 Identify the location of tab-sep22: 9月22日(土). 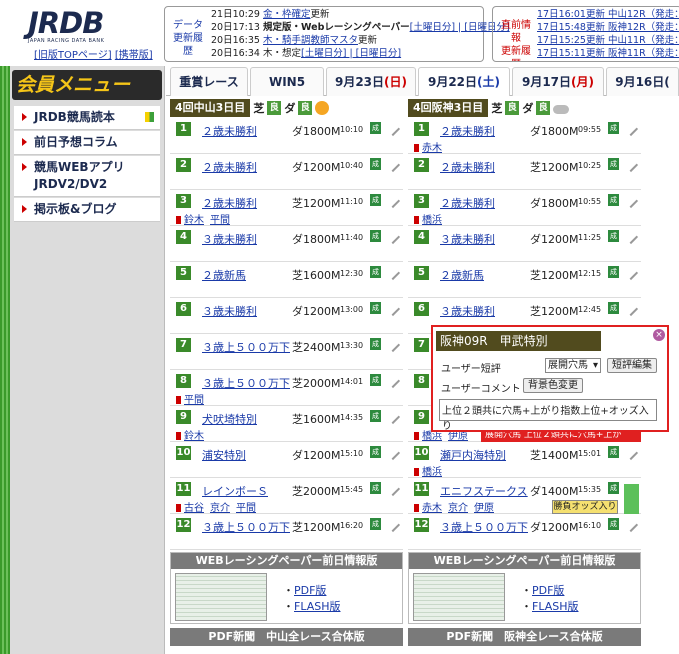
(464, 81).